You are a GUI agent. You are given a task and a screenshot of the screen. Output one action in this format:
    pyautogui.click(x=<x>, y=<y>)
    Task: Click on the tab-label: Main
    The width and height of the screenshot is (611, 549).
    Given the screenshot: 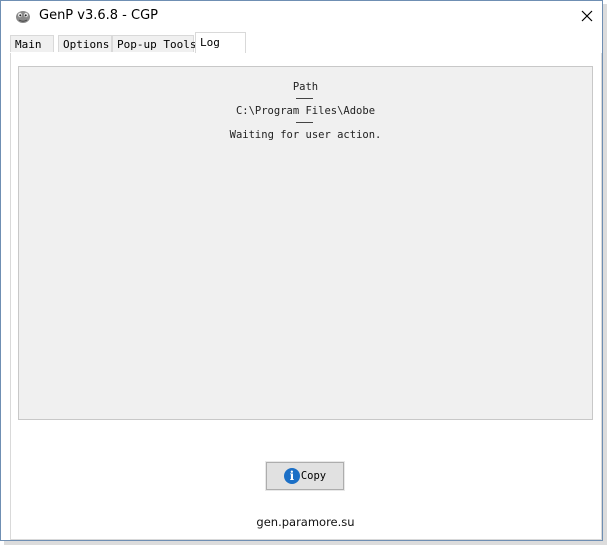 What is the action you would take?
    pyautogui.click(x=28, y=44)
    